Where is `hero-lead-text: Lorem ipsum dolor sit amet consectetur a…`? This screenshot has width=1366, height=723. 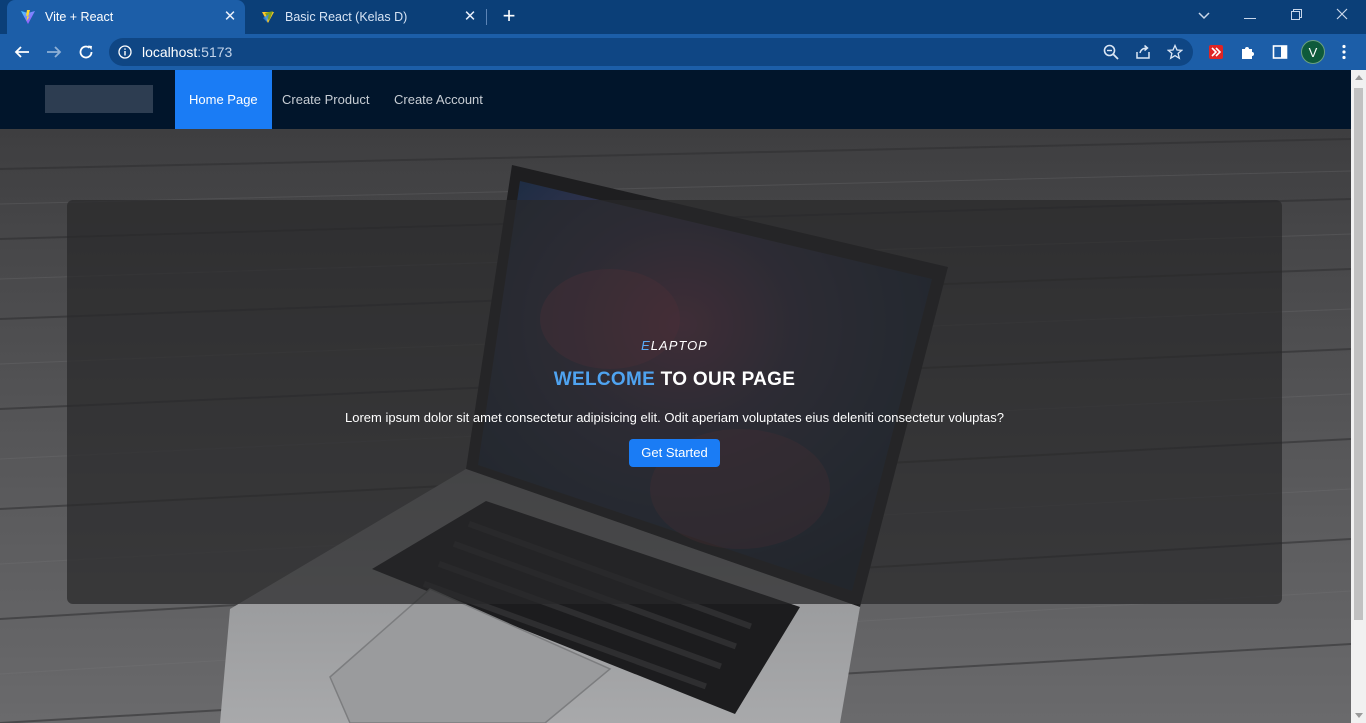 hero-lead-text: Lorem ipsum dolor sit amet consectetur a… is located at coordinates (674, 417).